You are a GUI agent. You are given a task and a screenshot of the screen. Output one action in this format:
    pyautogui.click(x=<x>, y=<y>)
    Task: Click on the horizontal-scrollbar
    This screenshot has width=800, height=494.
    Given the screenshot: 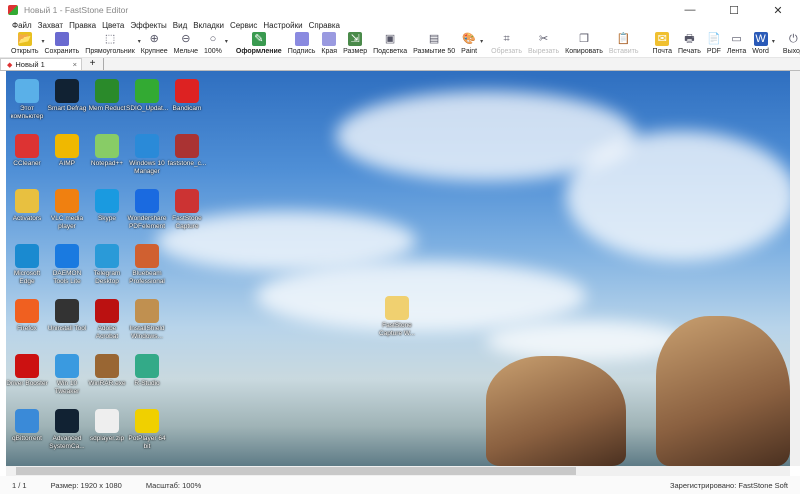 What is the action you would take?
    pyautogui.click(x=398, y=471)
    